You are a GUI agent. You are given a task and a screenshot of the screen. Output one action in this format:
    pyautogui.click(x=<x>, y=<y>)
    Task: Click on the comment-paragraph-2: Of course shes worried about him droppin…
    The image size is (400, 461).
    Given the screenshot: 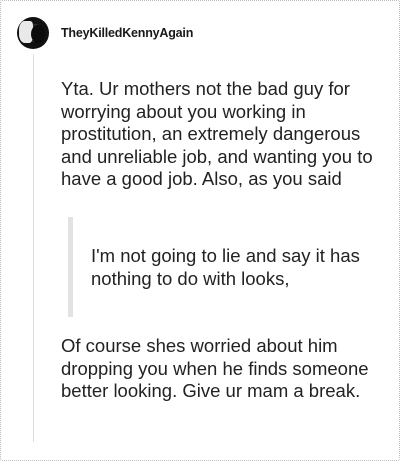 What is the action you would take?
    pyautogui.click(x=215, y=368)
    